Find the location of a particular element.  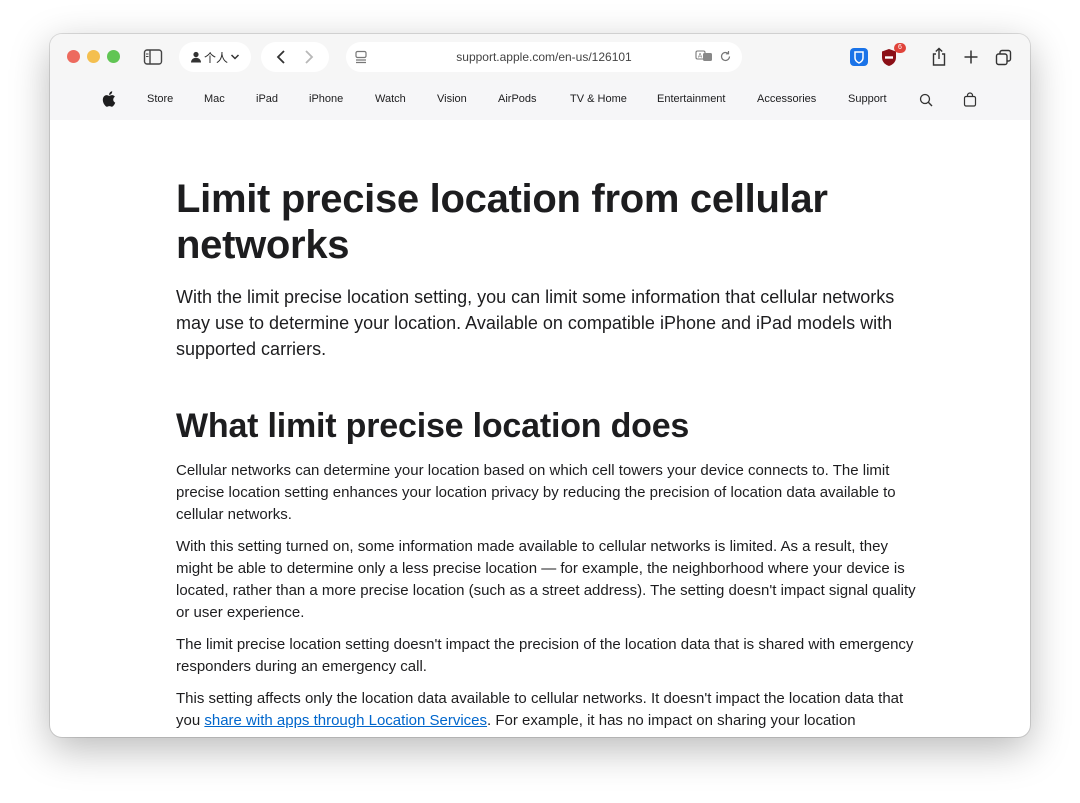

nav-item-entertainment: Entertainment is located at coordinates (691, 99).